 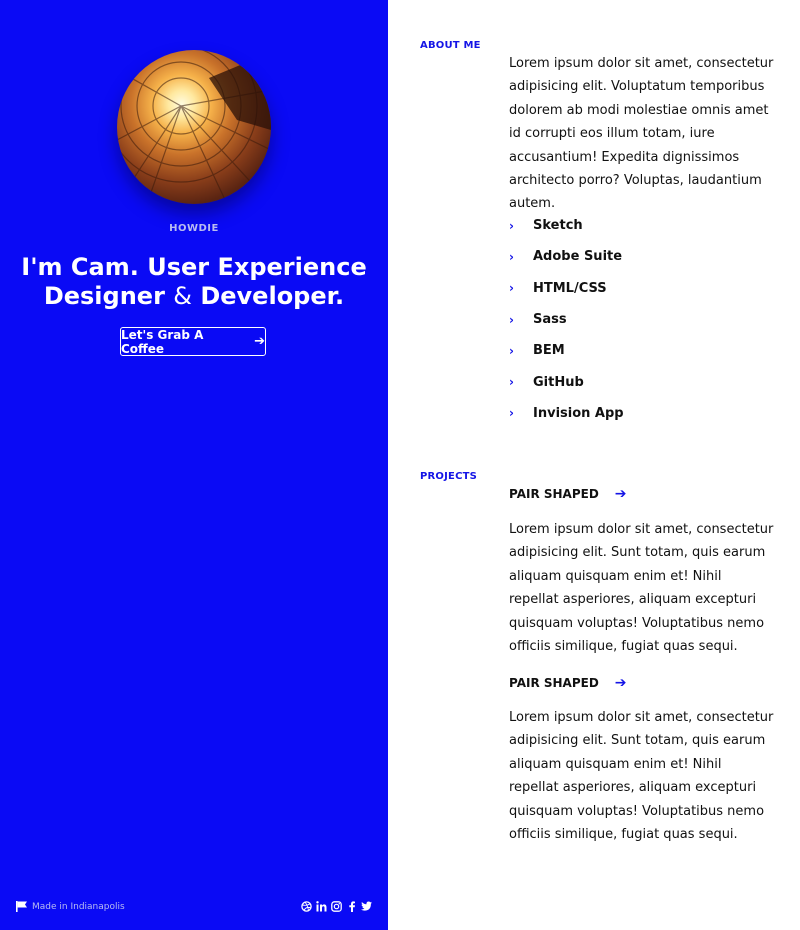 I want to click on dribbble-icon, so click(x=306, y=906).